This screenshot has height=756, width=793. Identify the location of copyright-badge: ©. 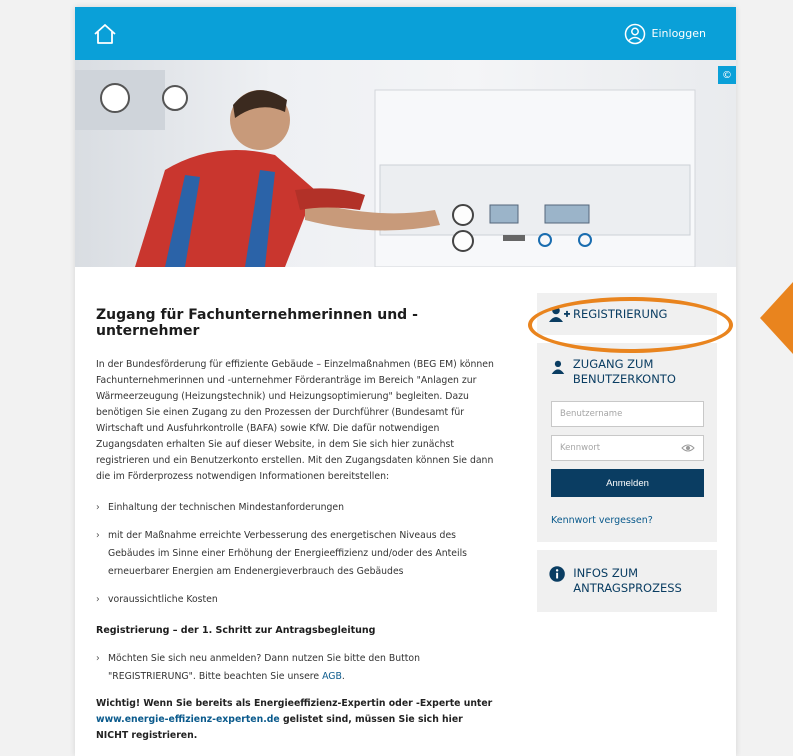
(727, 75).